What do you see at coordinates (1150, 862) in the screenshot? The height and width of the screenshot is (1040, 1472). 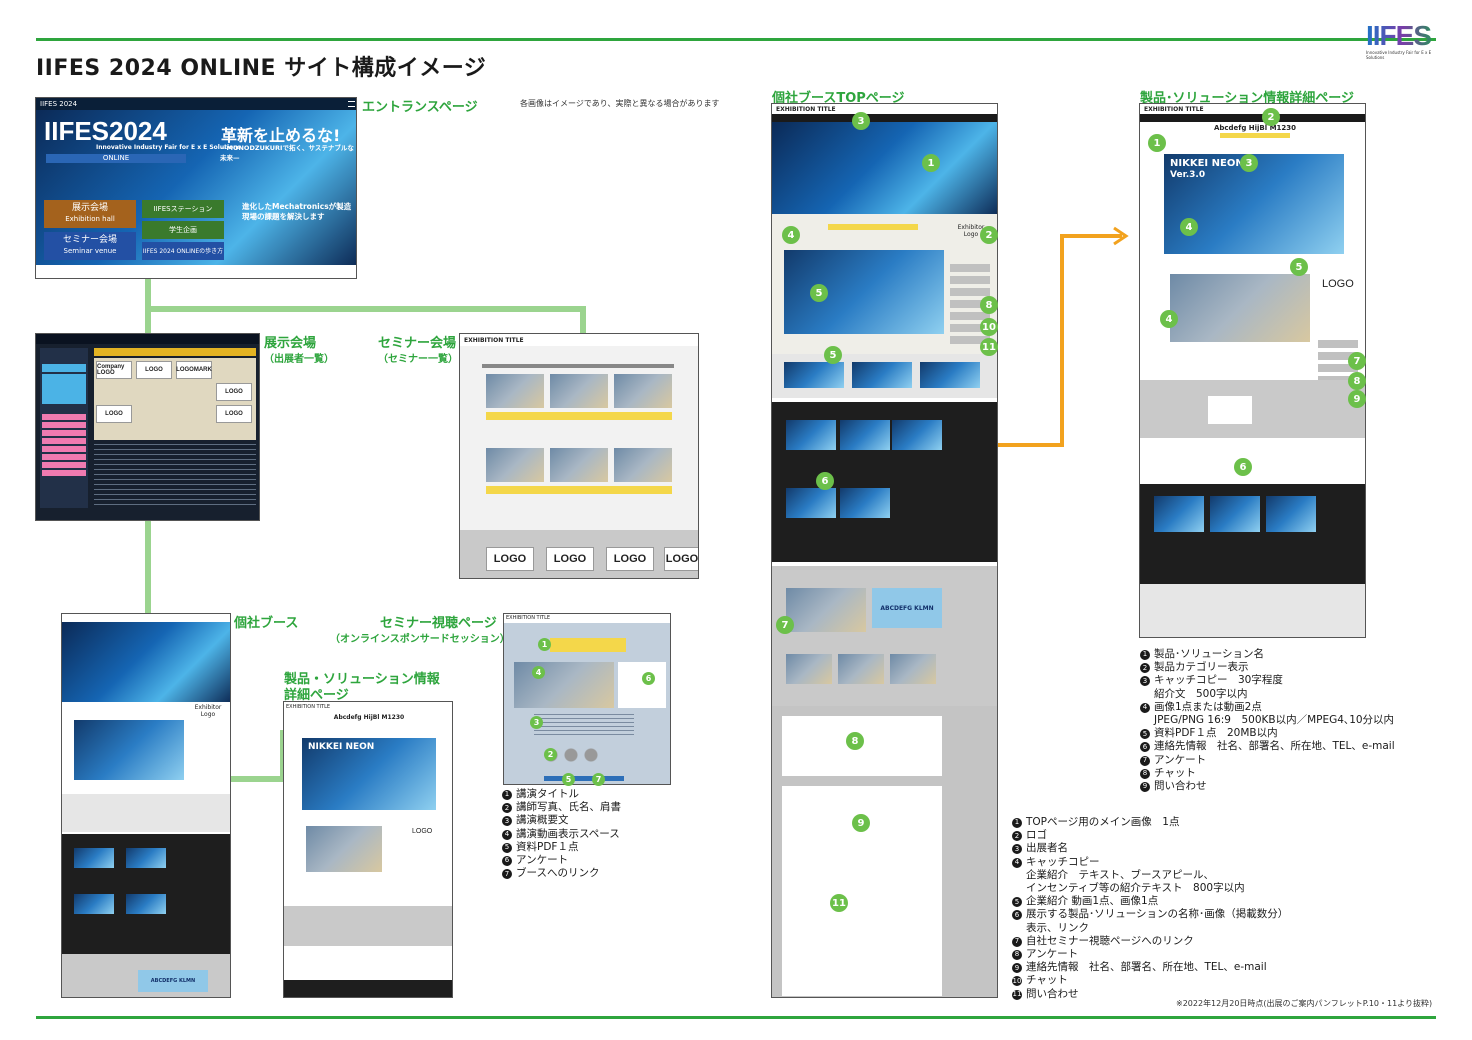 I see `legend-item: 4 キャッチコピー` at bounding box center [1150, 862].